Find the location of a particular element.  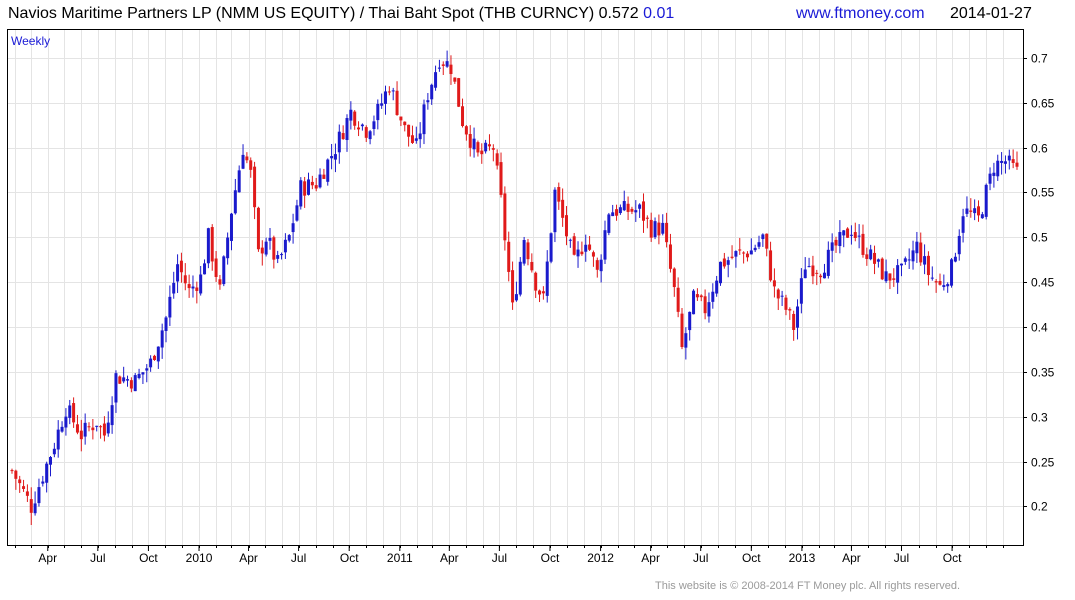

y-axis: 0.2 0.25 0.3 0.35 0.4 0.45 0.5 0.55 0.6 0.65 0.7 is located at coordinates (1039, 283).